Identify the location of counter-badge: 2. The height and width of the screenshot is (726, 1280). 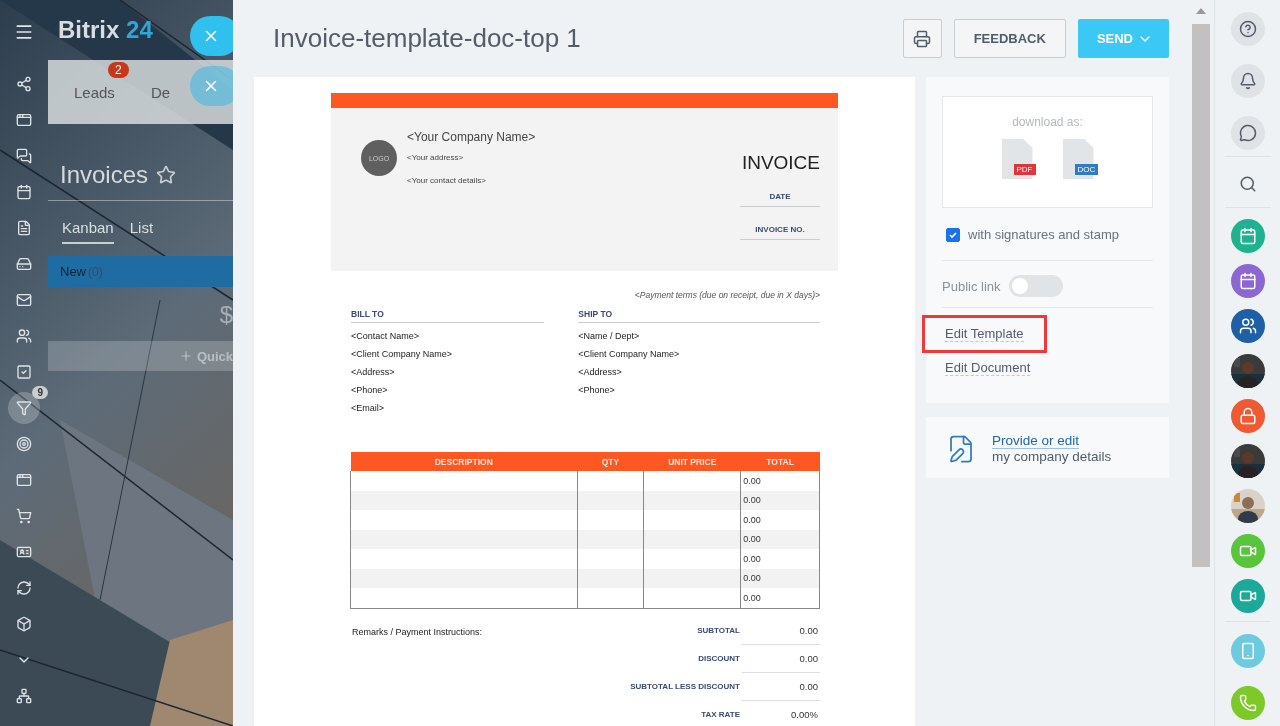
(118, 69).